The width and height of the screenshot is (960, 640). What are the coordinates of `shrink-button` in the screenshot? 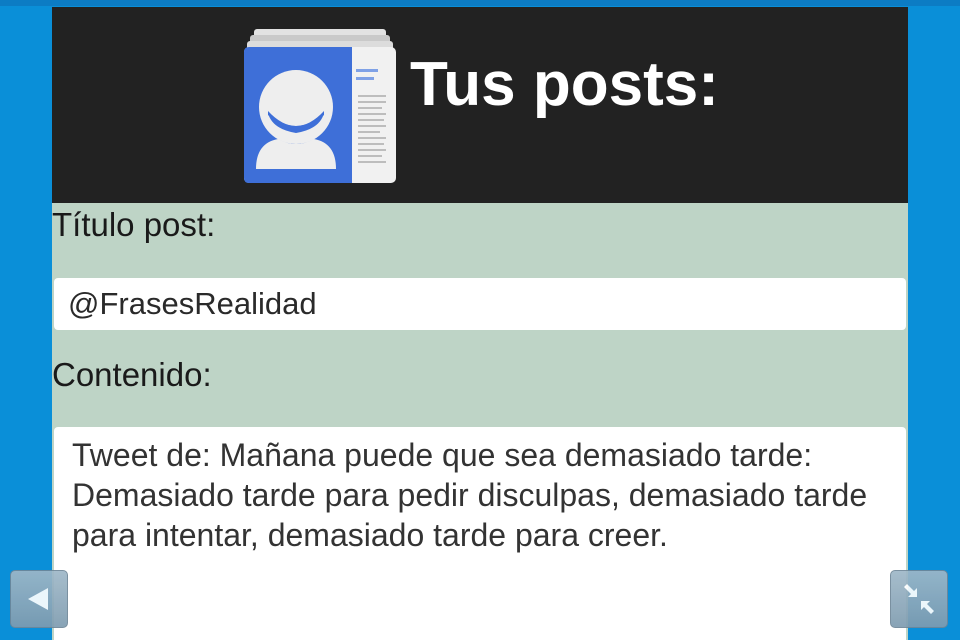 It's located at (919, 599).